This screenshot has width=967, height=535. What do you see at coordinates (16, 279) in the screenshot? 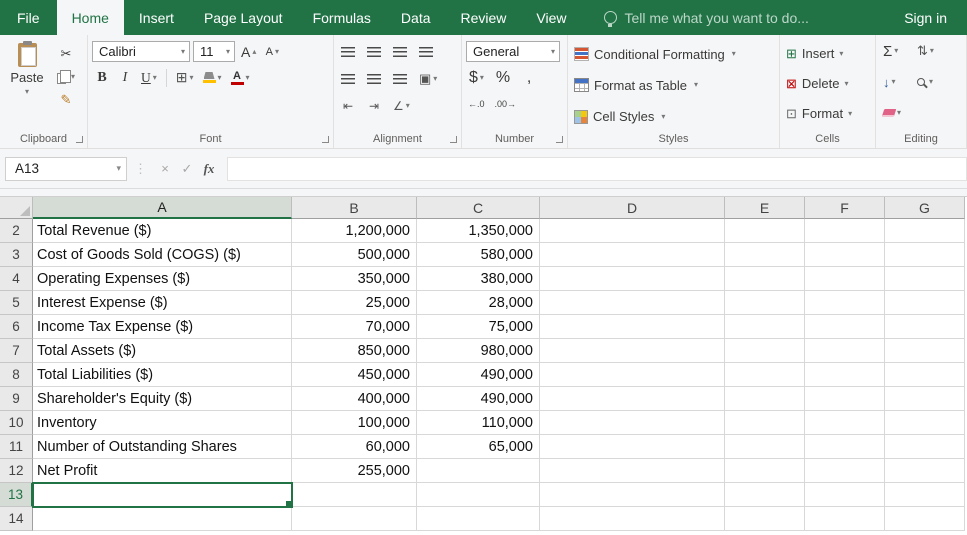
I see `row-header-4: 4` at bounding box center [16, 279].